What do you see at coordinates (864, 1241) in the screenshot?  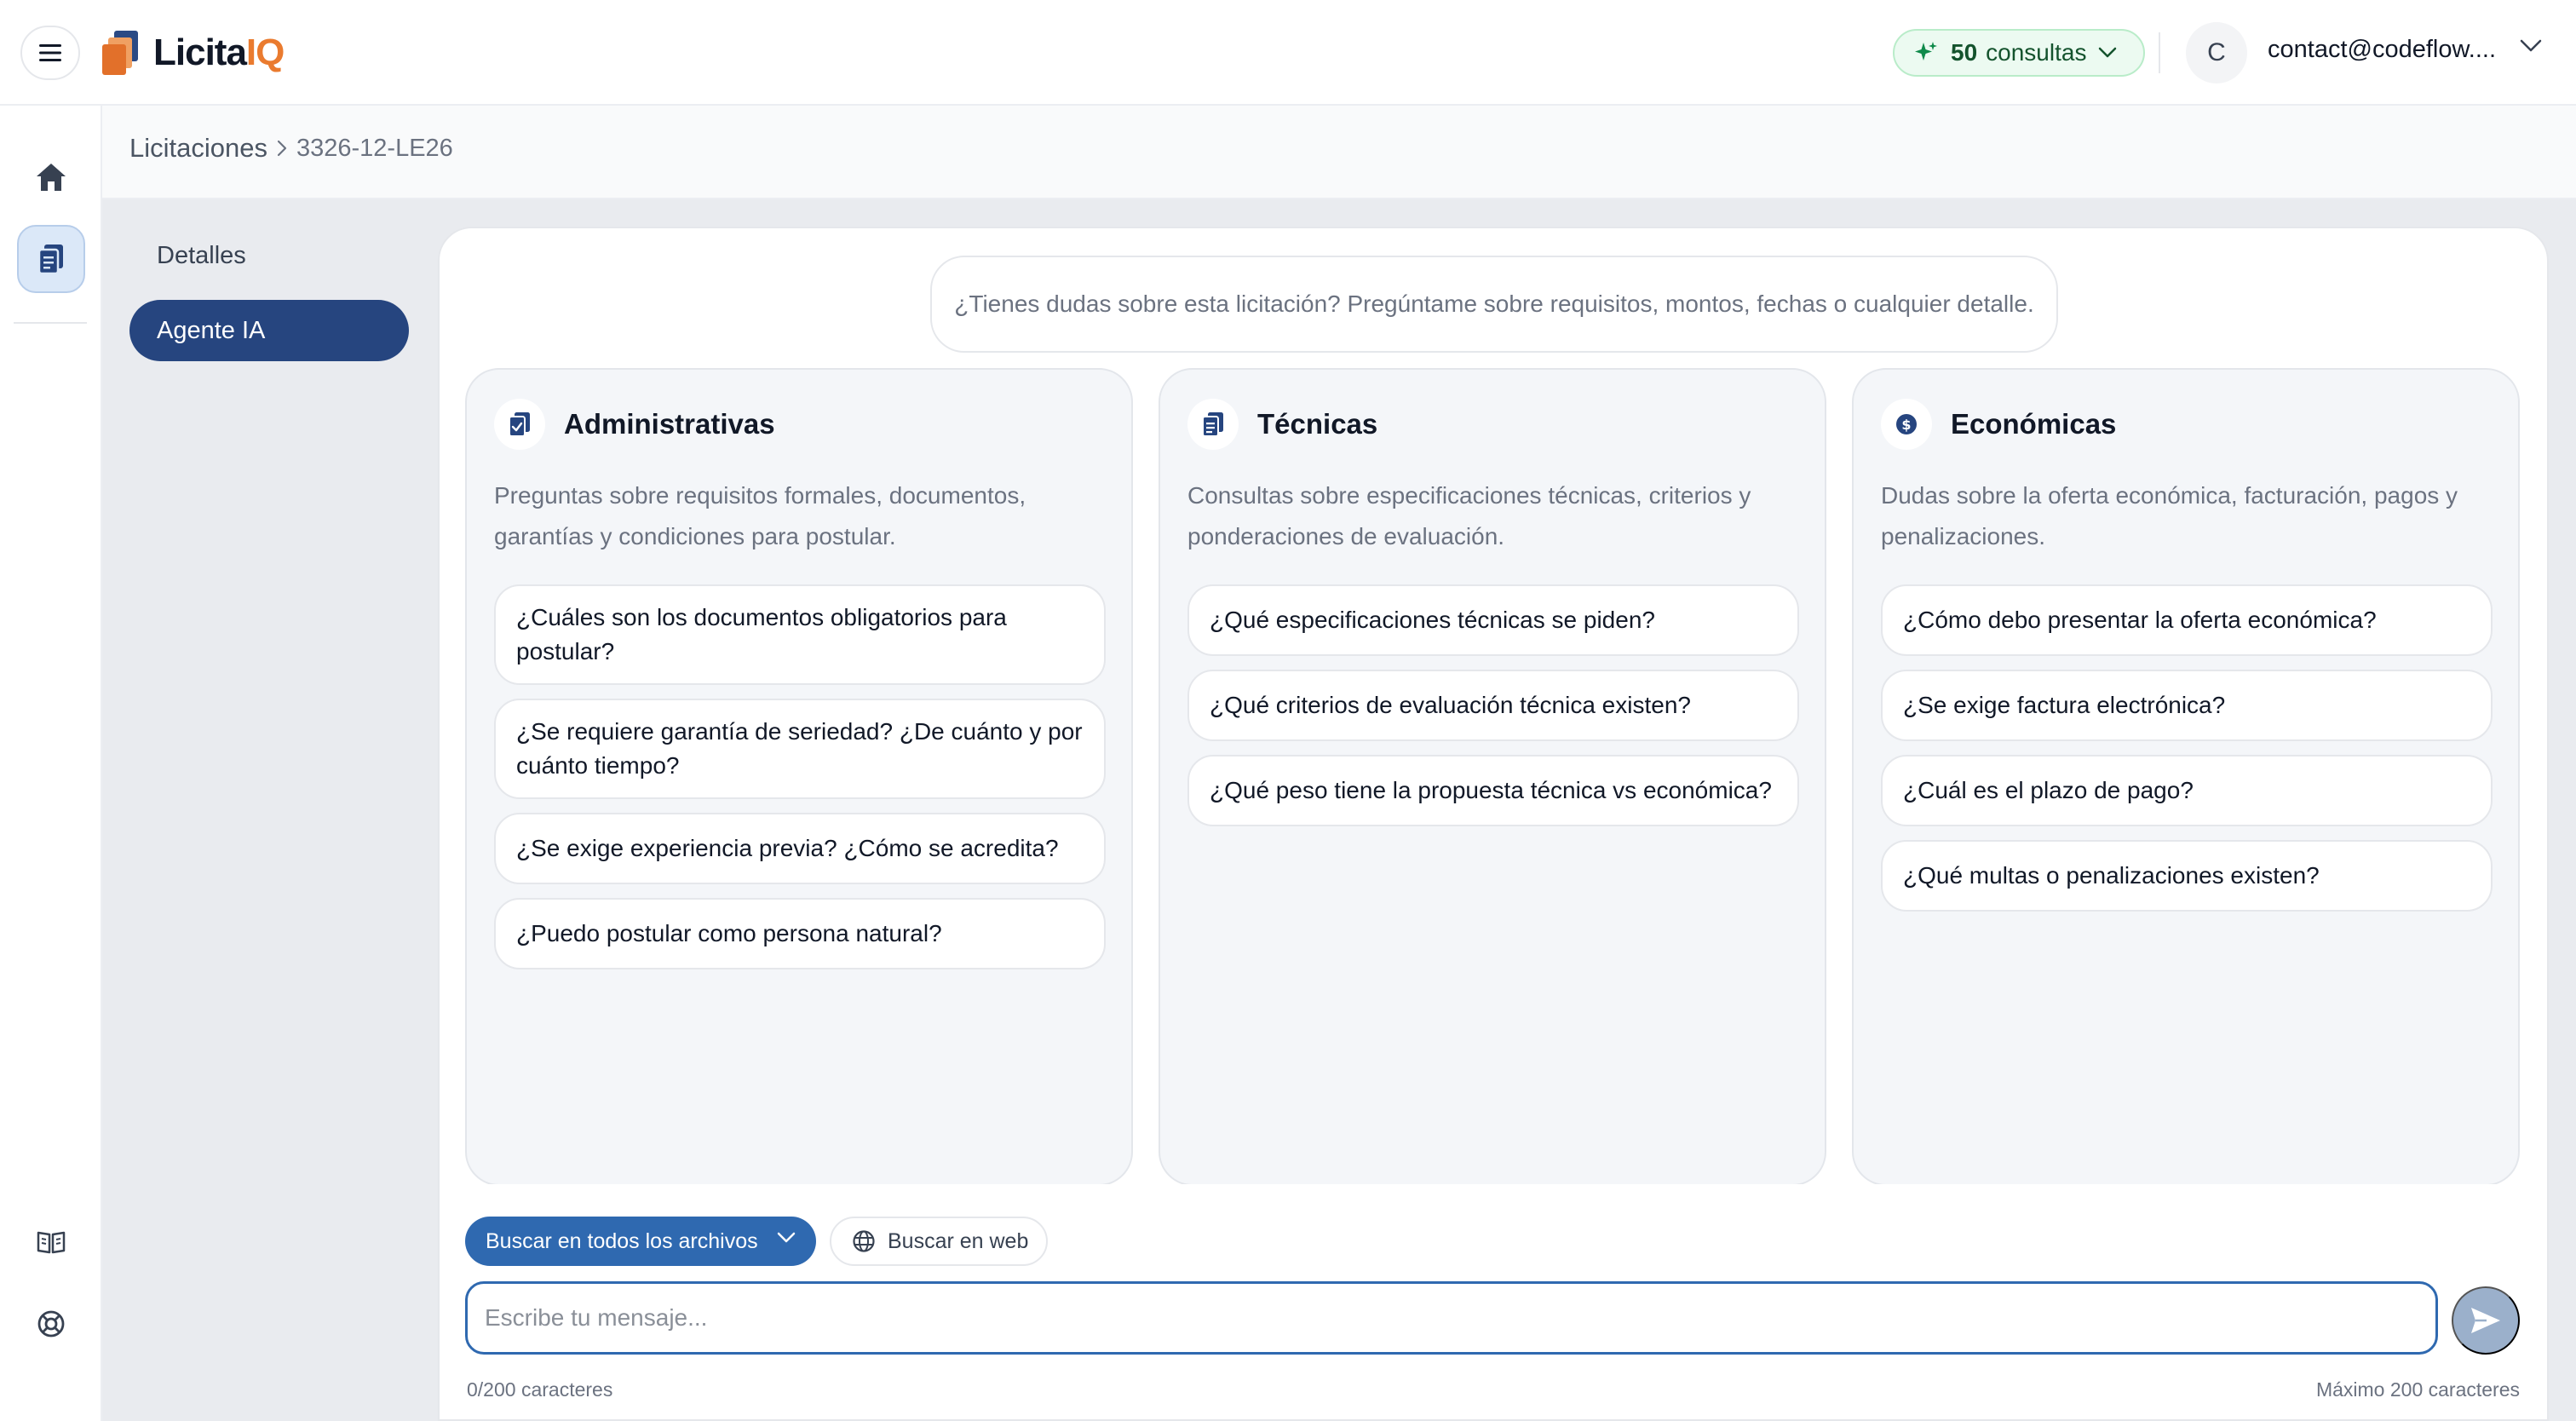 I see `globe-icon` at bounding box center [864, 1241].